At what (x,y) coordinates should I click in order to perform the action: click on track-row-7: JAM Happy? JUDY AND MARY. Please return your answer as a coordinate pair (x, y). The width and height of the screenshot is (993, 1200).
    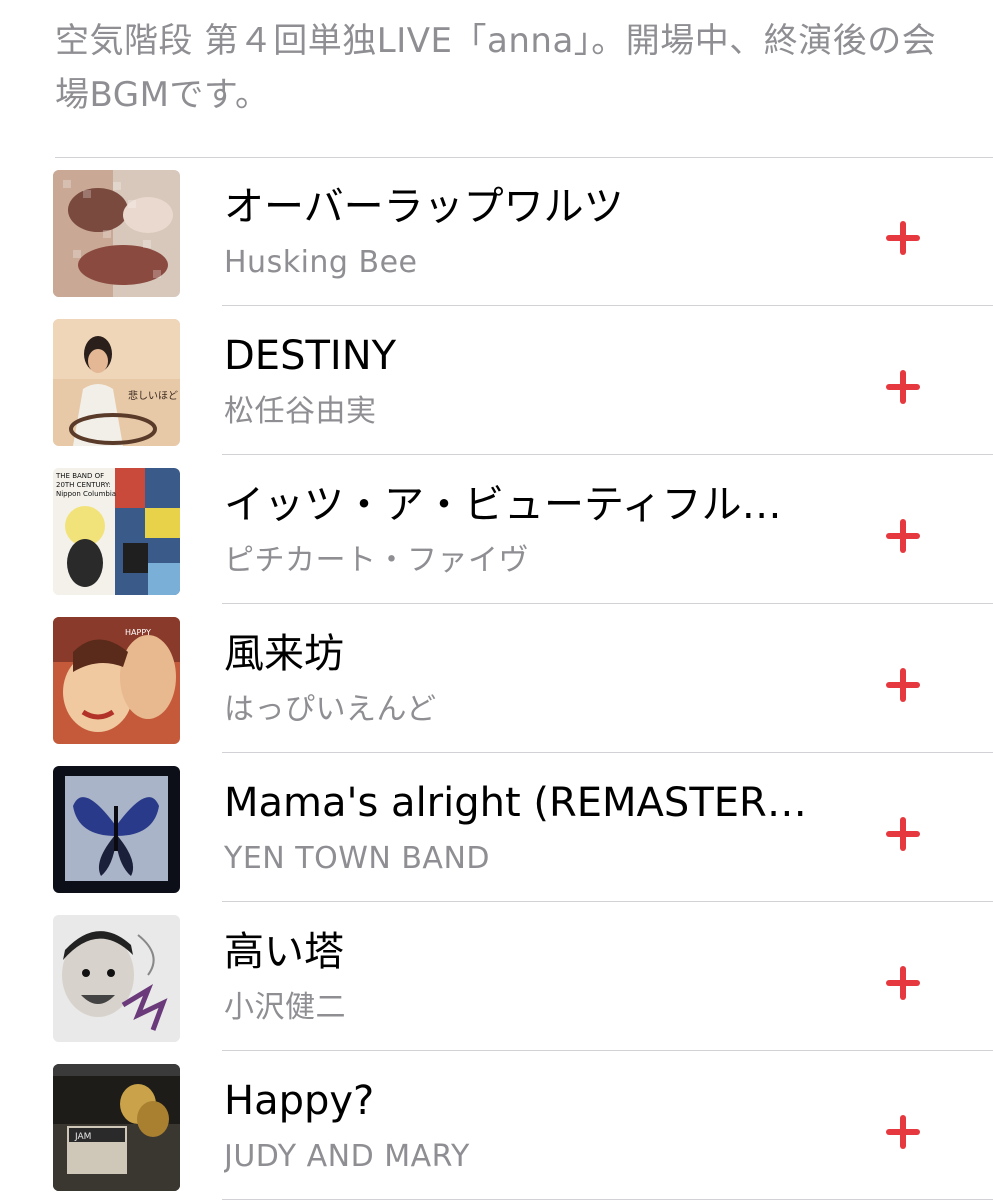
    Looking at the image, I should click on (496, 1125).